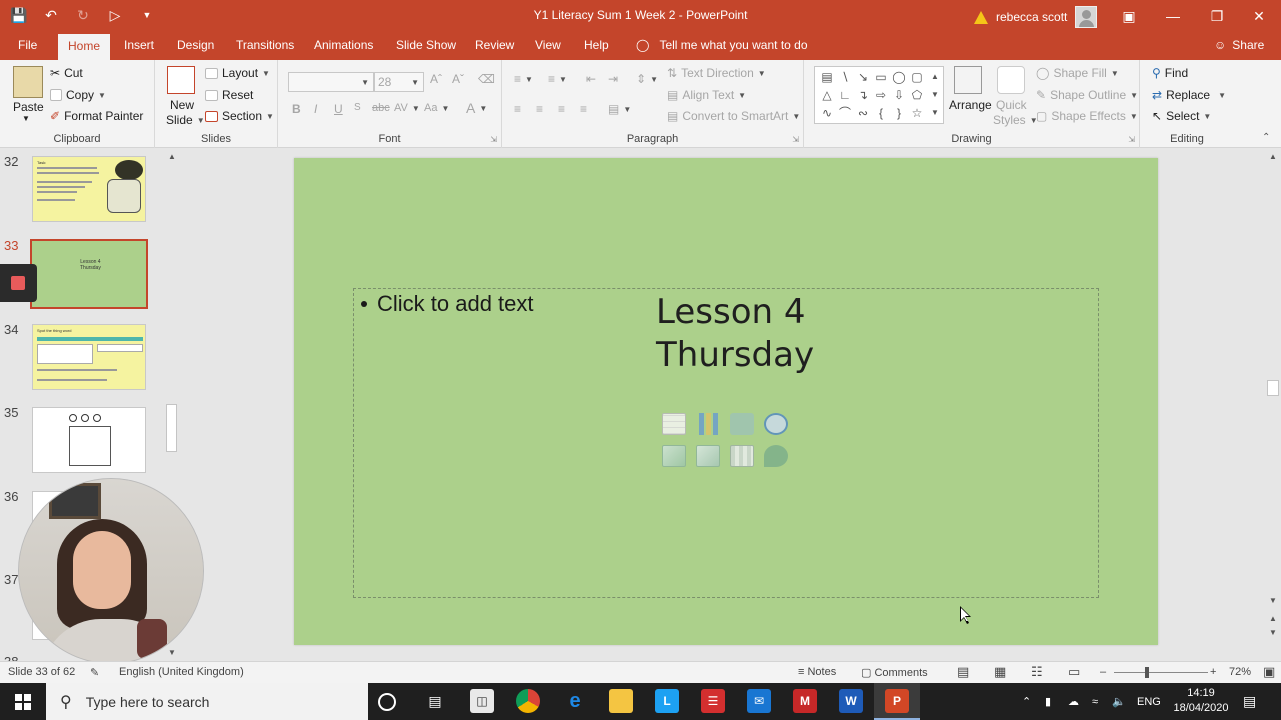 This screenshot has height=720, width=1281. What do you see at coordinates (1119, 701) in the screenshot?
I see `volume-icon: 🔈` at bounding box center [1119, 701].